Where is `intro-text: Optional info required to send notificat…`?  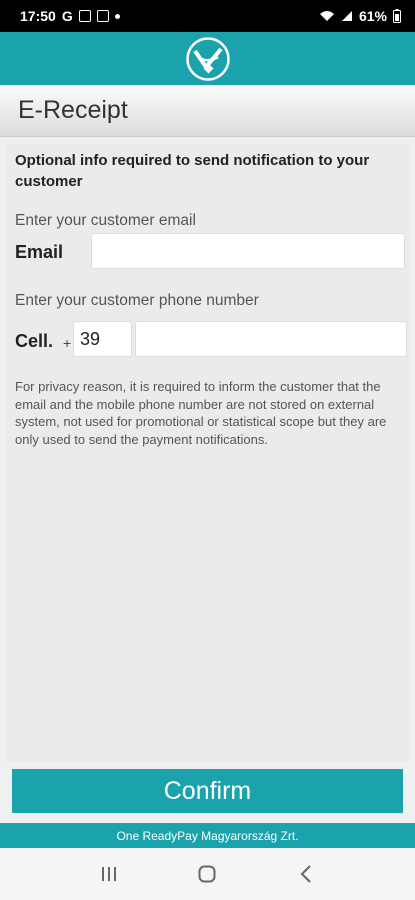
intro-text: Optional info required to send notificat… is located at coordinates (192, 171).